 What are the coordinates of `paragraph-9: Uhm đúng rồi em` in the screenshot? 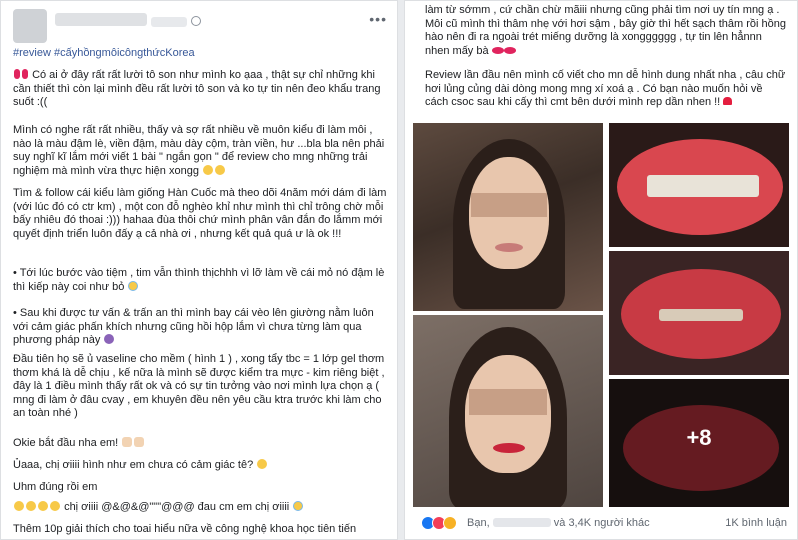 It's located at (202, 488).